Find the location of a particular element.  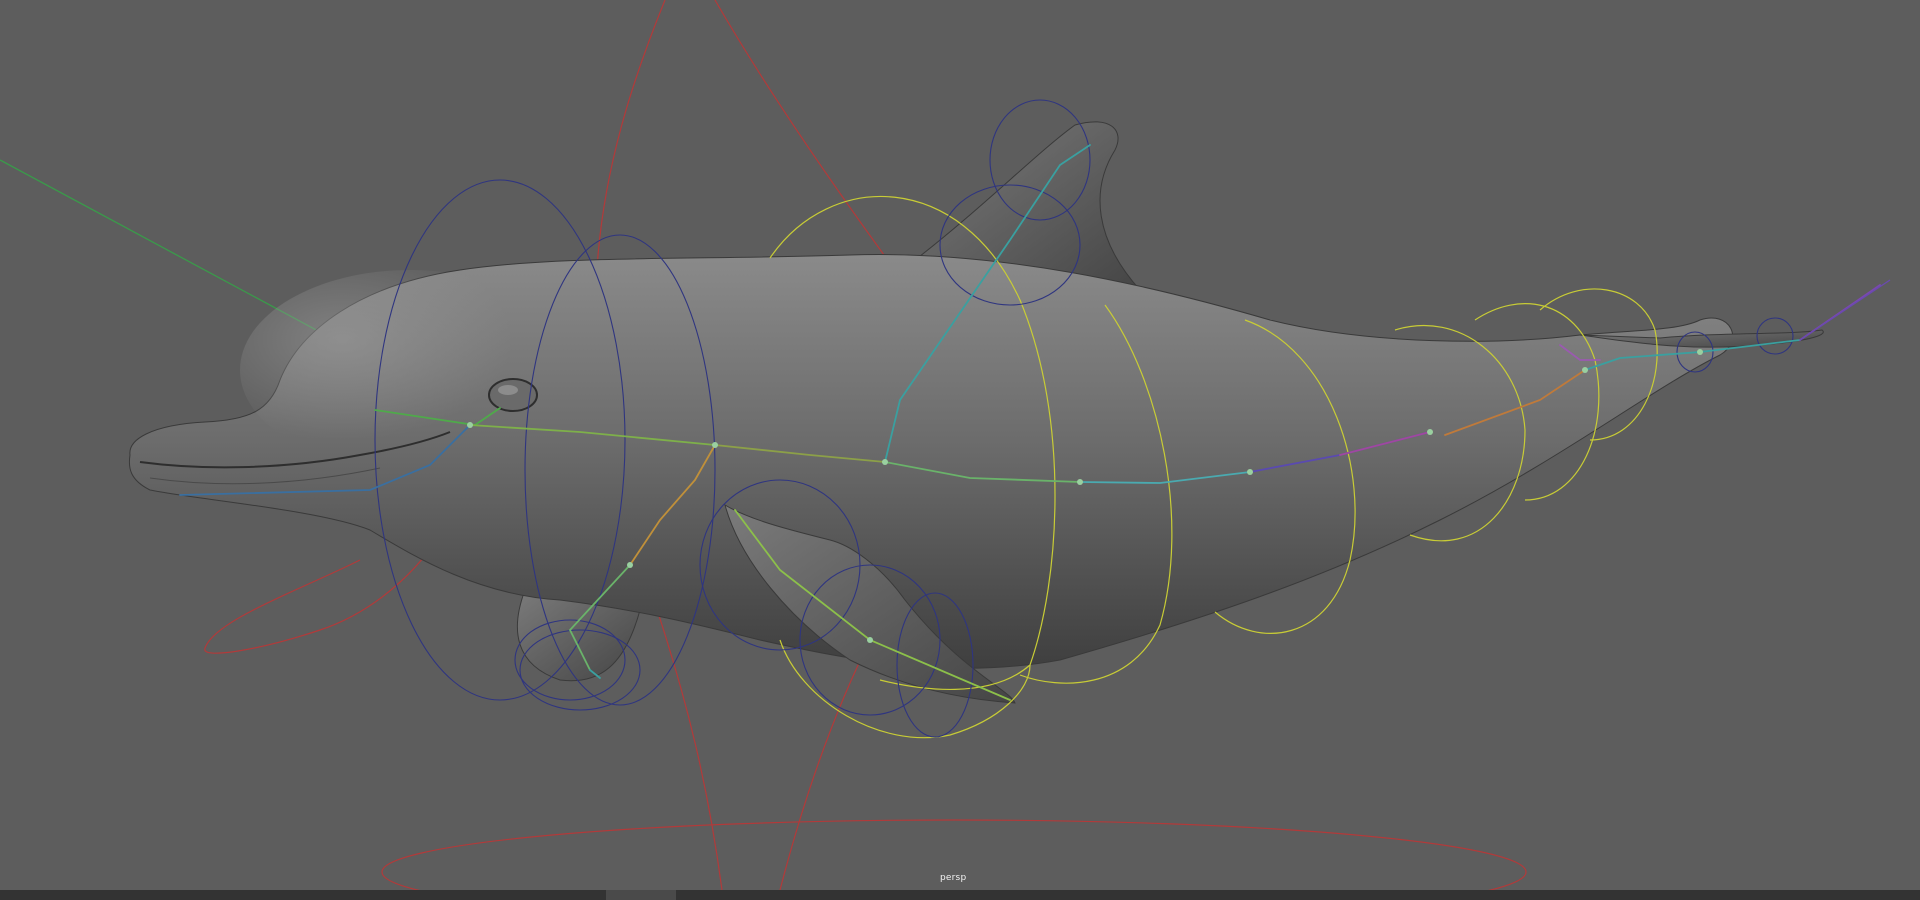

head-highlight is located at coordinates (410, 370).